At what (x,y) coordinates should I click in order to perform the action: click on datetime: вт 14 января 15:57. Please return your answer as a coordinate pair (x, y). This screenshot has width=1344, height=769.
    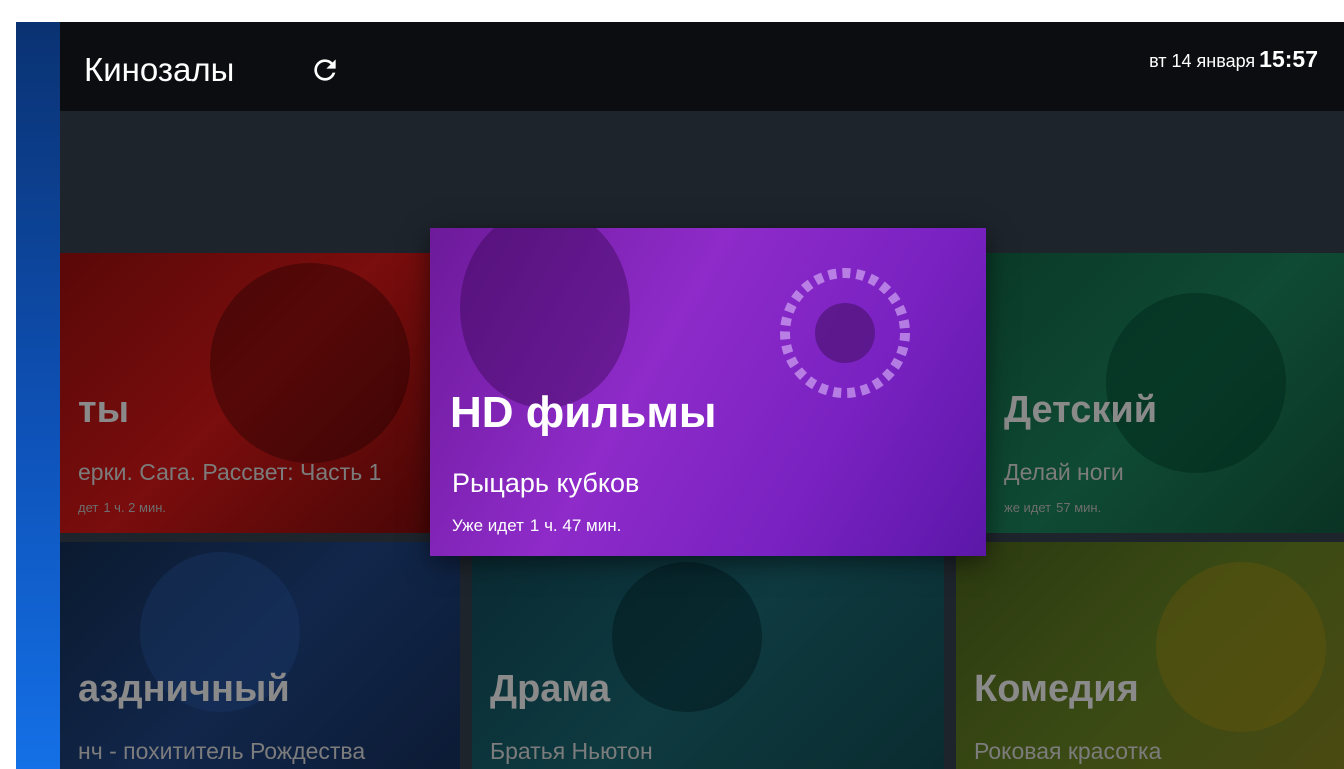
    Looking at the image, I should click on (1233, 59).